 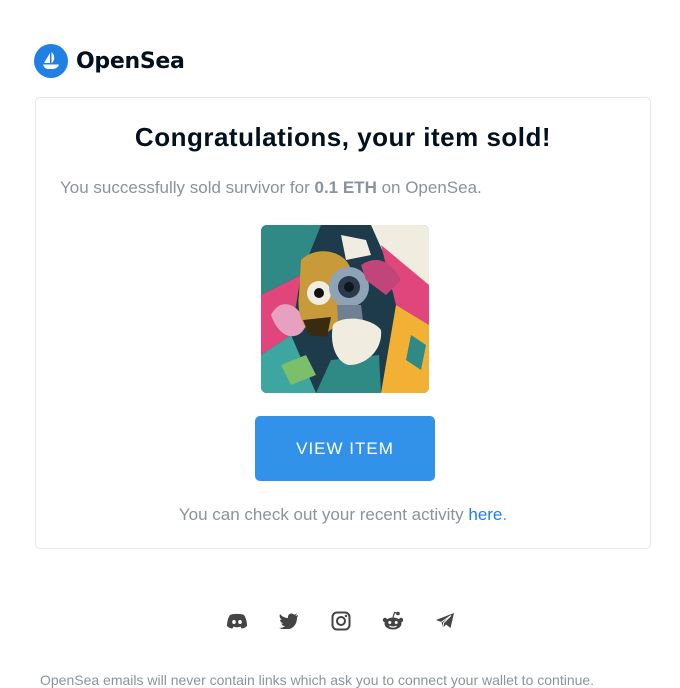 What do you see at coordinates (323, 514) in the screenshot?
I see `activity-prefix: You can check out your recent activity` at bounding box center [323, 514].